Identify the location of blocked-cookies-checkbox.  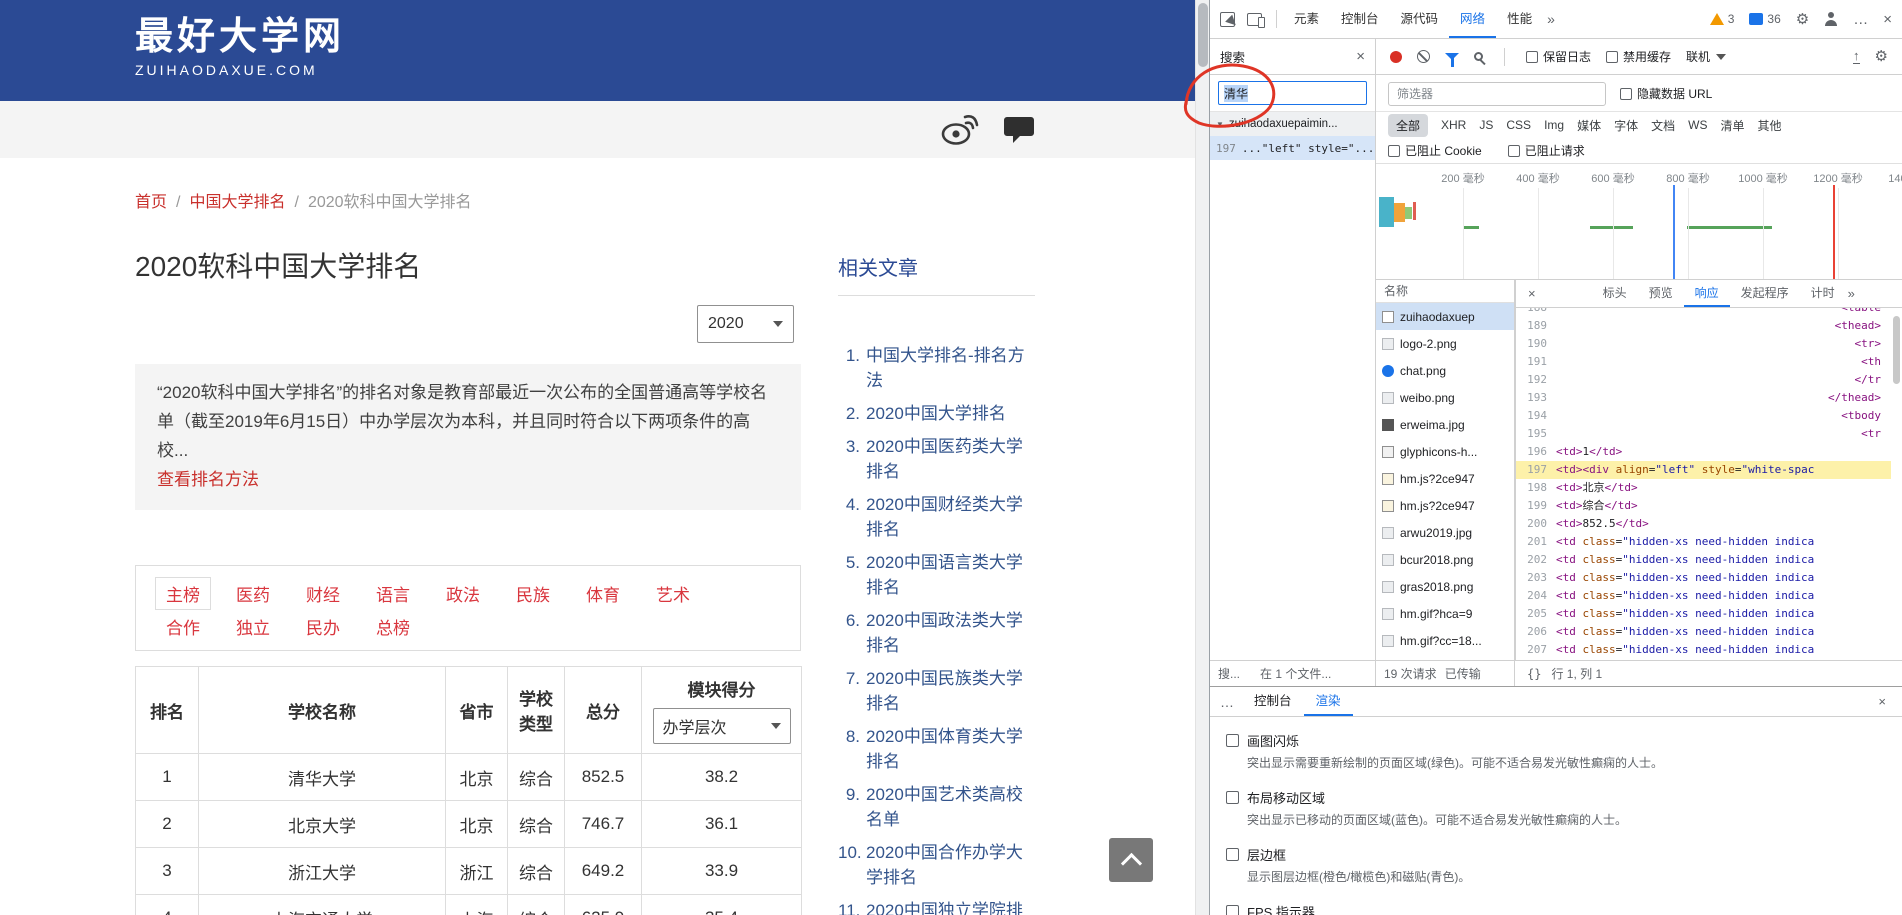
(1394, 150).